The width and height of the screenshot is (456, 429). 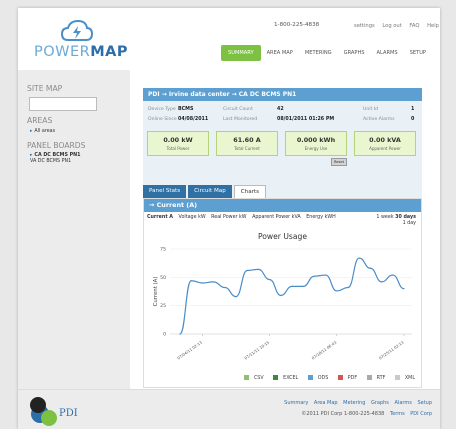 I want to click on settings-link: settings, so click(x=364, y=26).